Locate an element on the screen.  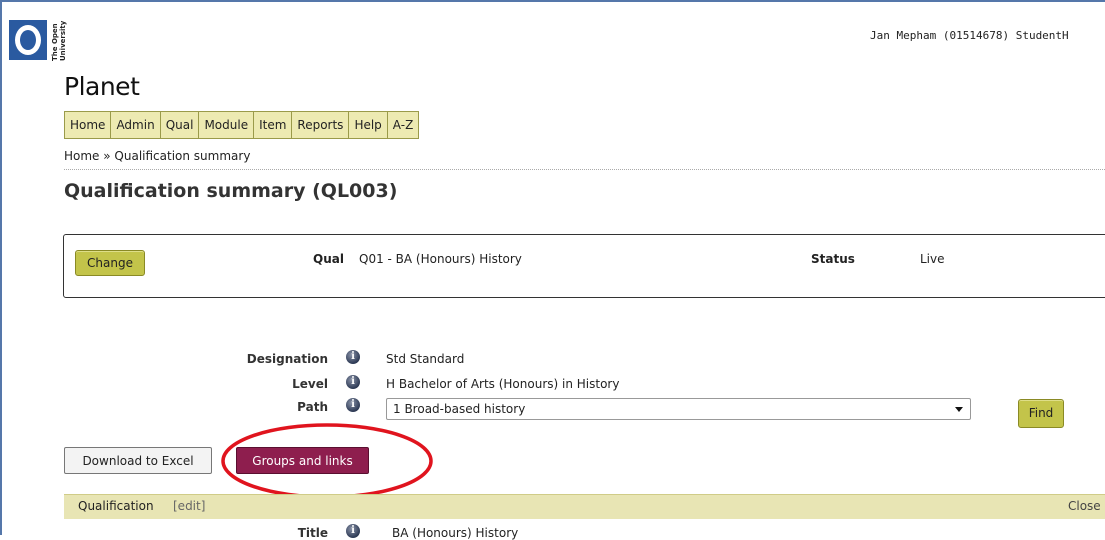
level-value: H Bachelor of Arts (Honours) in History is located at coordinates (503, 384).